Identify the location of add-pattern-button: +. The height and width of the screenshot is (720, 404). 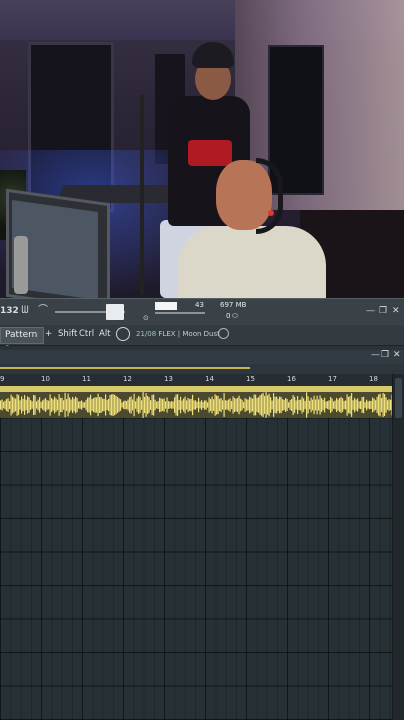
(48, 334).